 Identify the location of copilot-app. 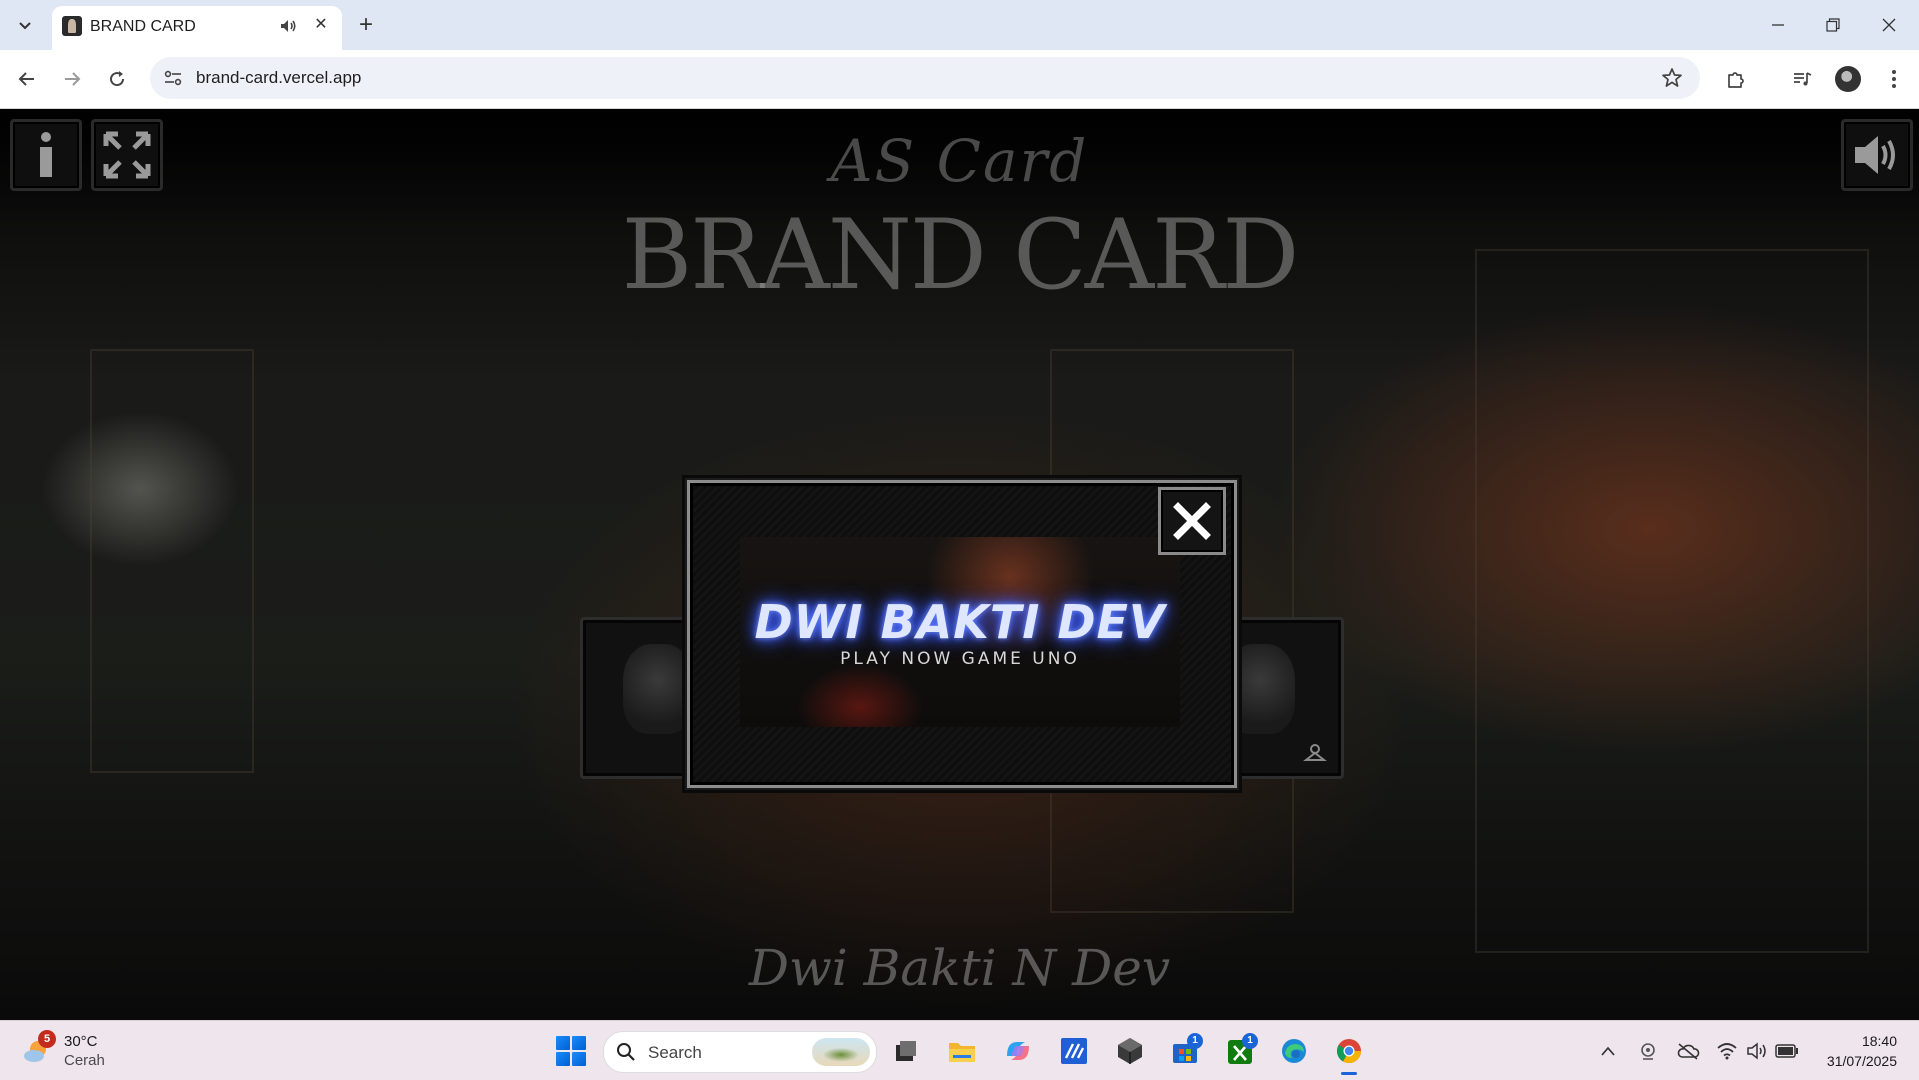
(1018, 1051).